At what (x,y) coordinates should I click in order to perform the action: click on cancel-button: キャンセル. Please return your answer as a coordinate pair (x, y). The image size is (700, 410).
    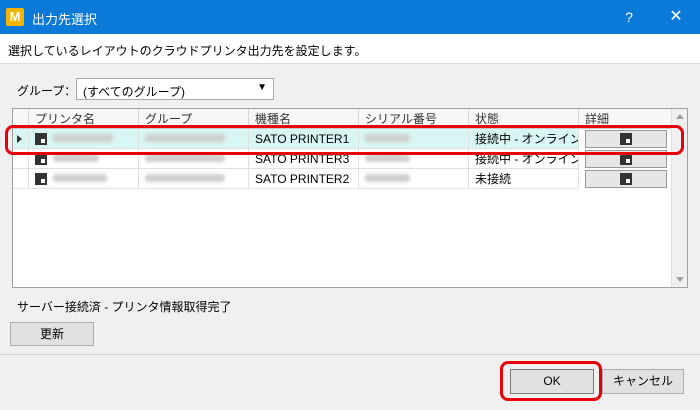
    Looking at the image, I should click on (643, 381).